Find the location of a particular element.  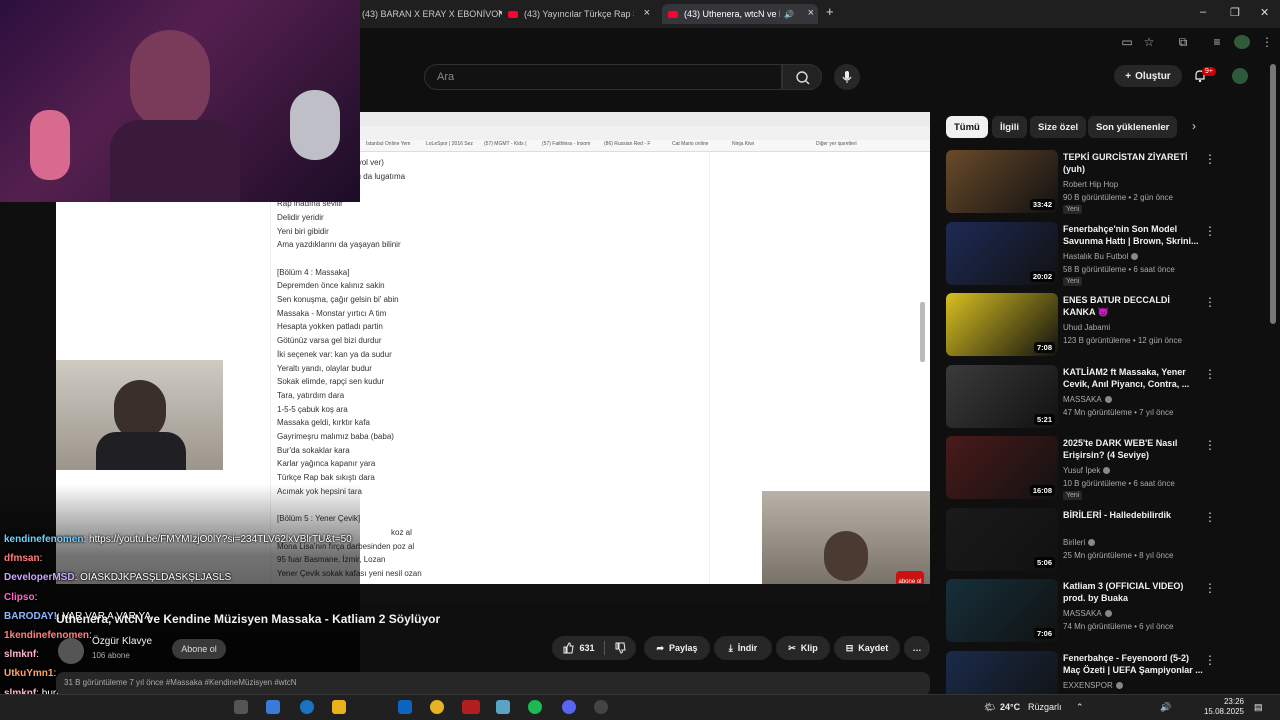

bookmark-star-icon: ☆ is located at coordinates (1149, 42).